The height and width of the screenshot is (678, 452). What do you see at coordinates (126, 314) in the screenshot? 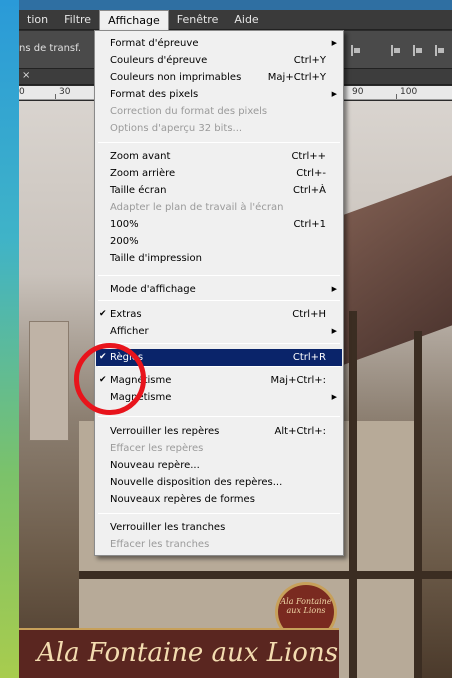
I see `menu-item-label: Extras` at bounding box center [126, 314].